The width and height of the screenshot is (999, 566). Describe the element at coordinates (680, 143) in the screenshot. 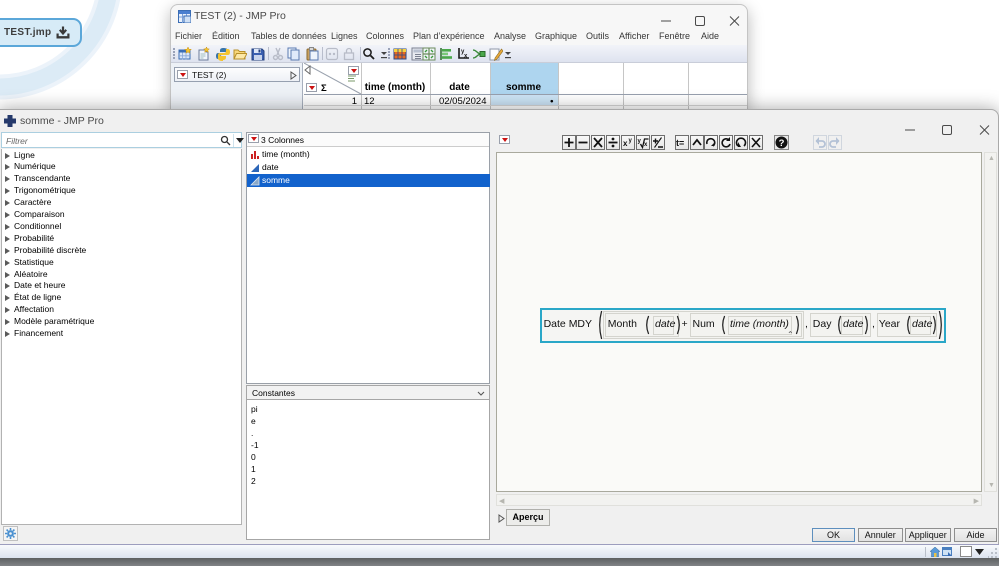

I see `svg-text: t=` at that location.